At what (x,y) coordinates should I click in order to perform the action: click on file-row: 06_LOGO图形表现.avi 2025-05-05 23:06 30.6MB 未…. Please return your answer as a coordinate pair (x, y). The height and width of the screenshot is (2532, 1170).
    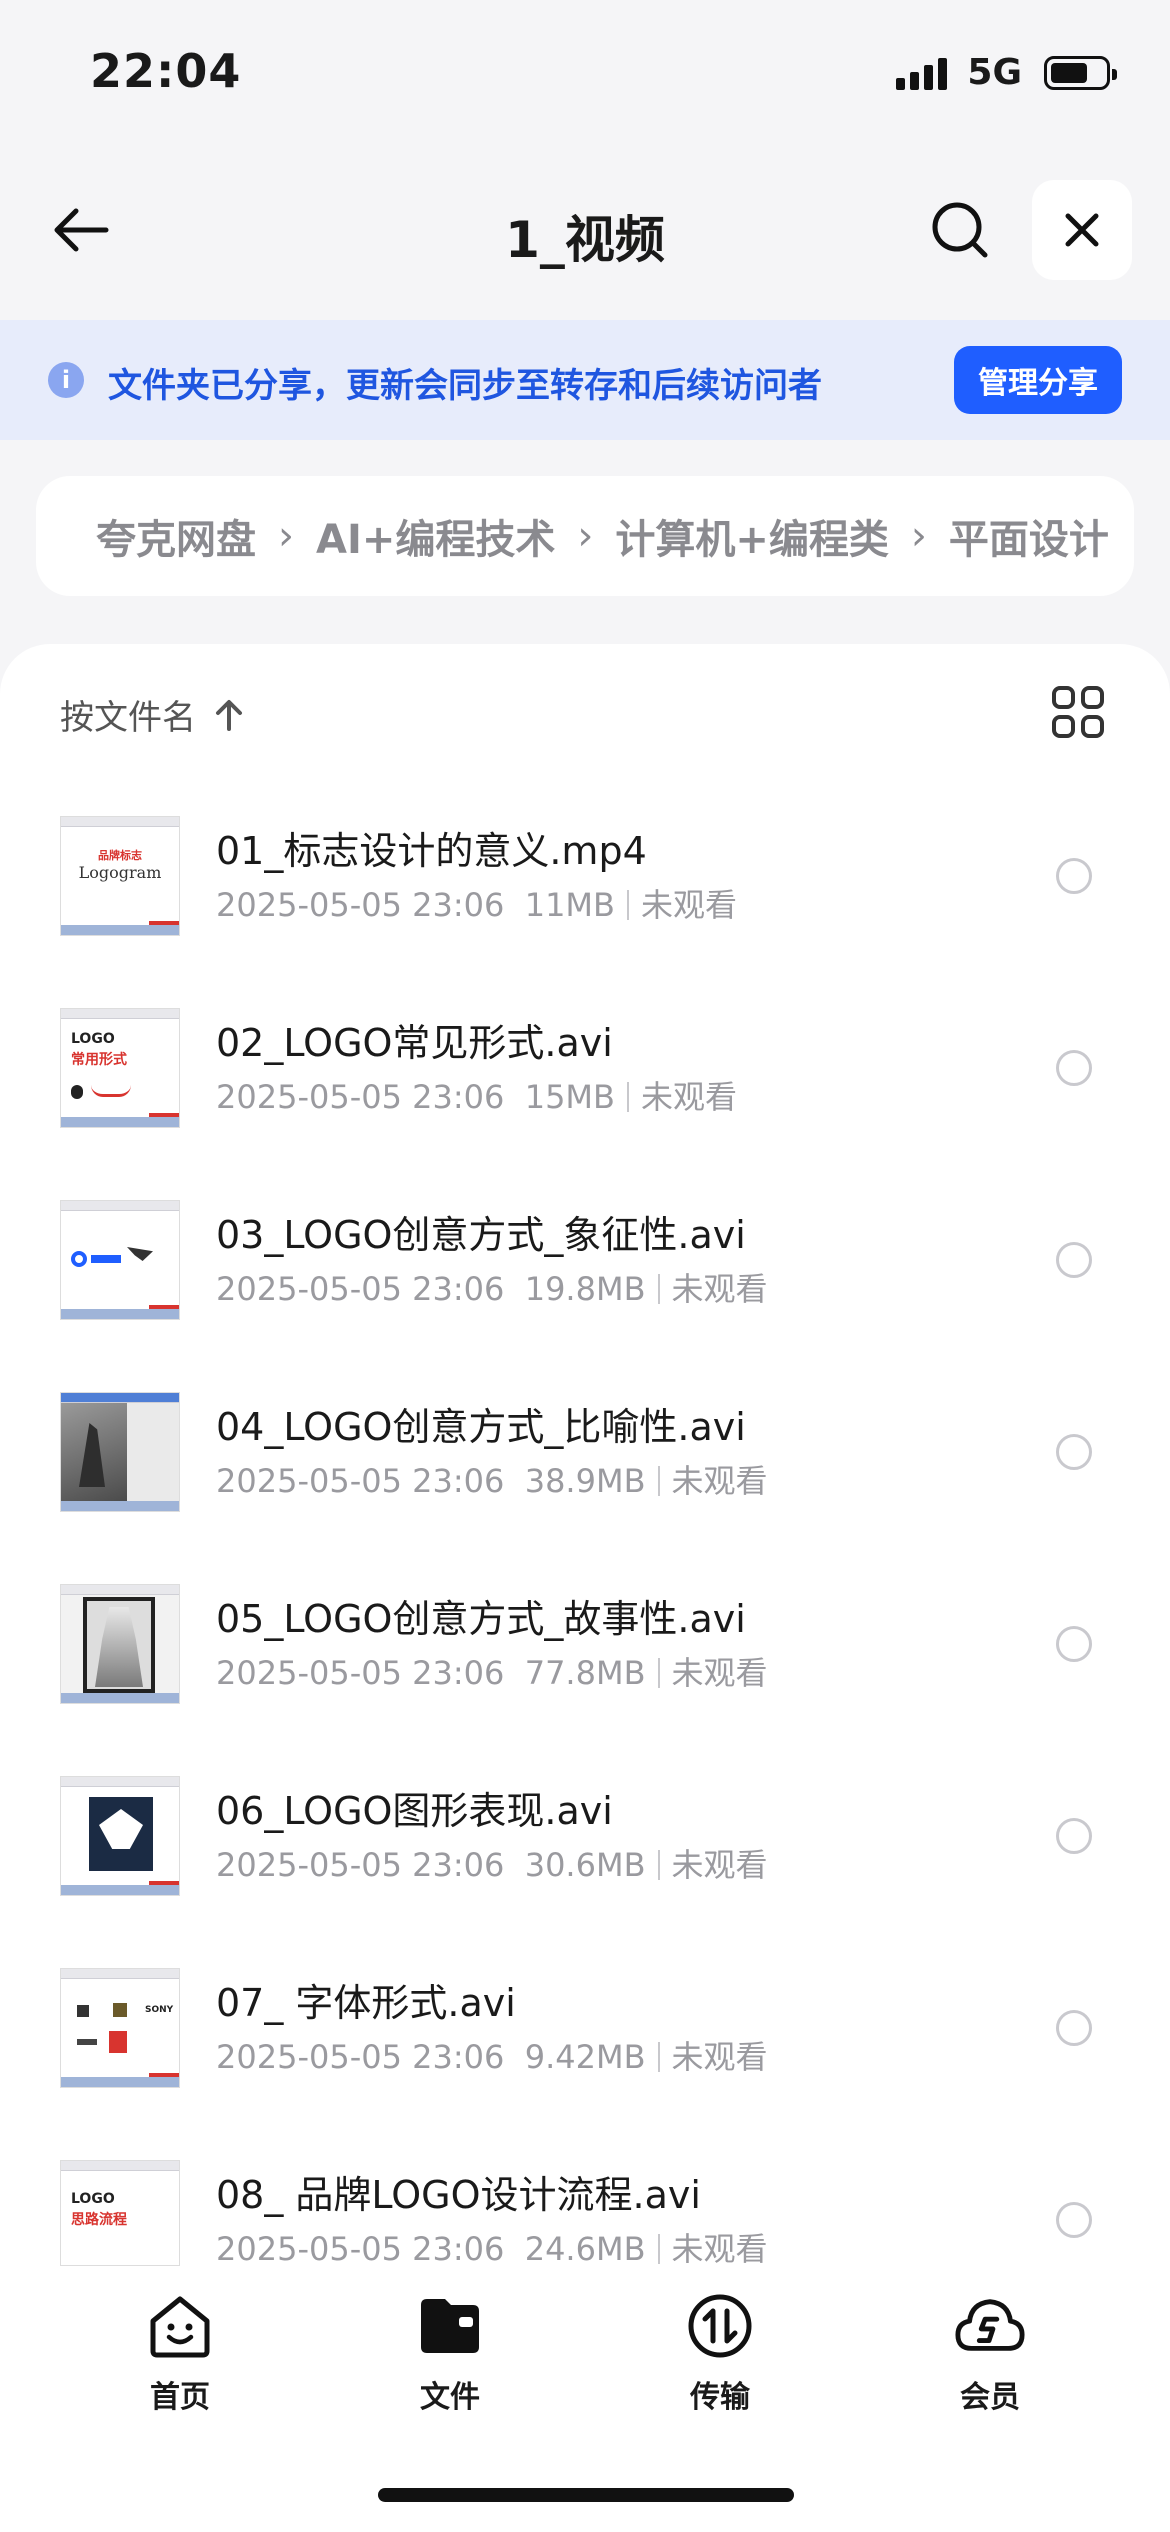
    Looking at the image, I should click on (585, 1872).